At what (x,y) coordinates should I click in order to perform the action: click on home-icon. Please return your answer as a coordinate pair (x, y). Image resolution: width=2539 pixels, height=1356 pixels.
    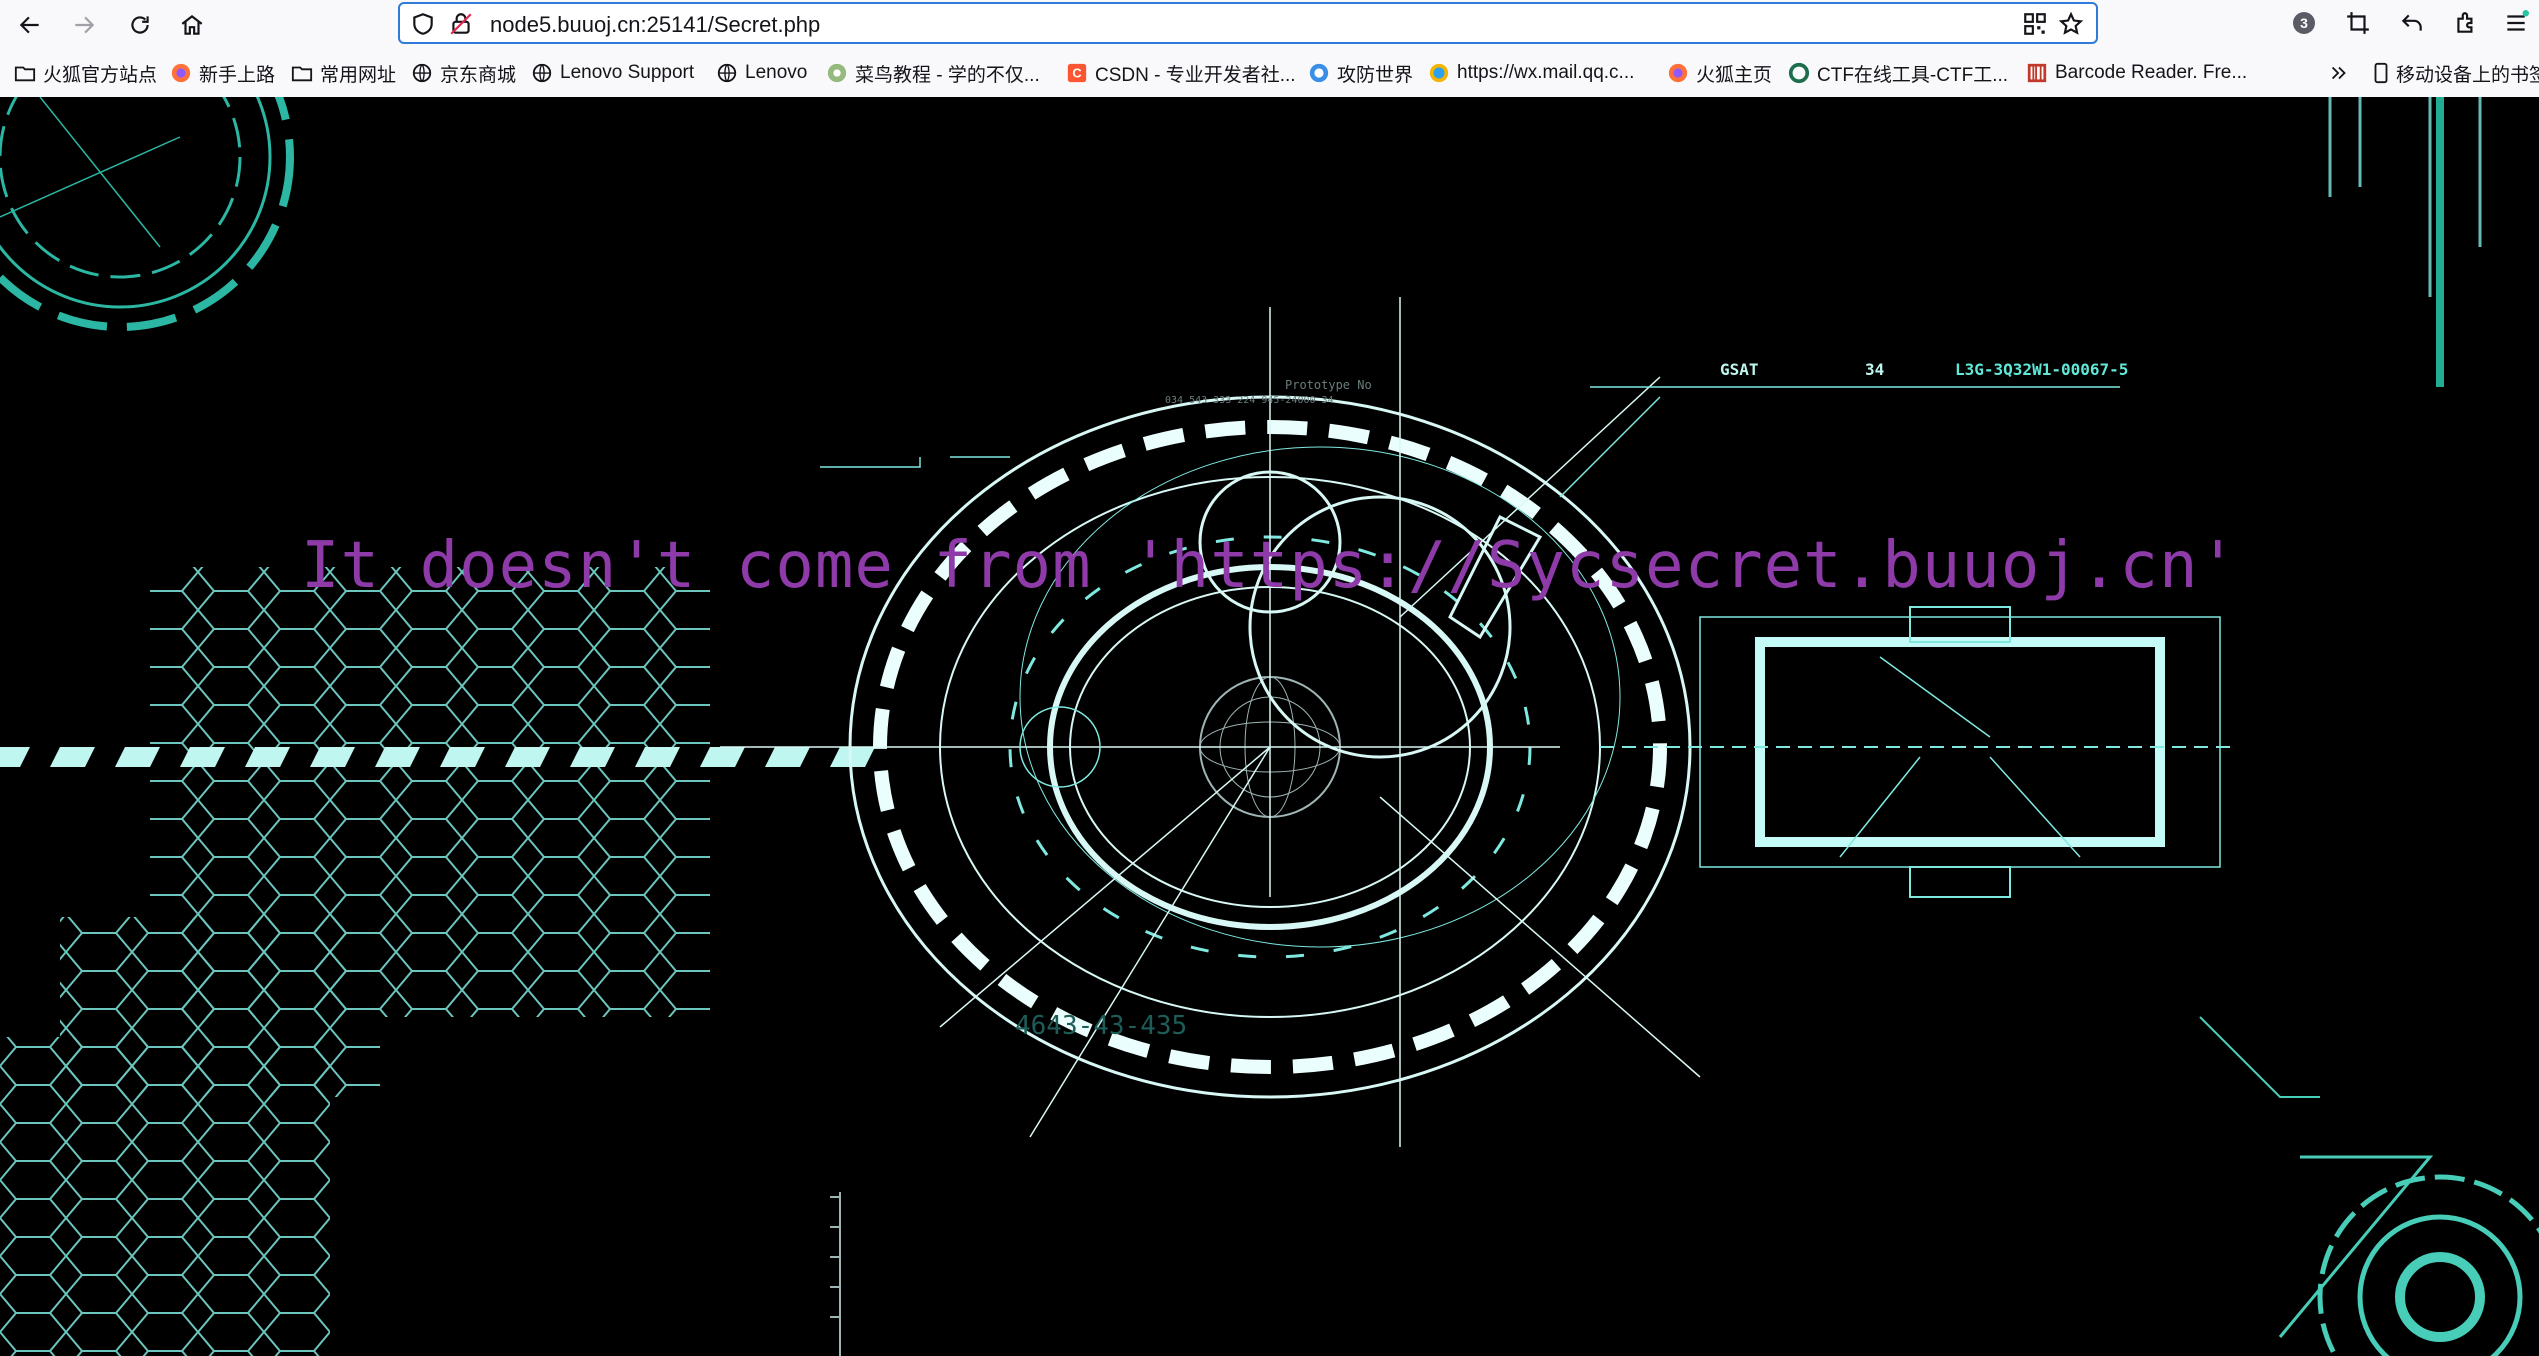
    Looking at the image, I should click on (192, 24).